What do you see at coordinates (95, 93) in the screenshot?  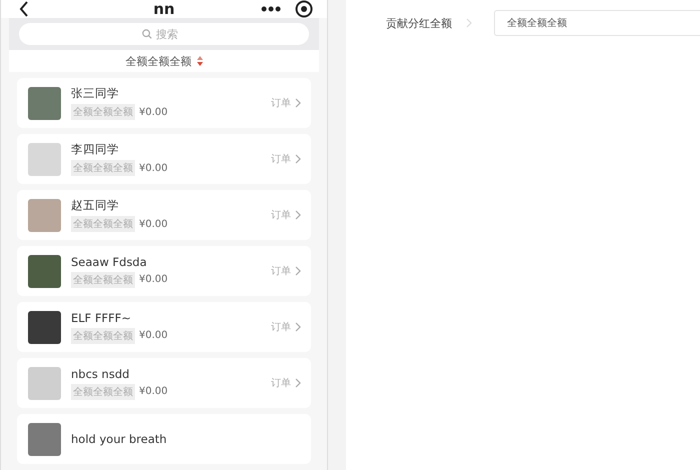 I see `member-name: 张三同学` at bounding box center [95, 93].